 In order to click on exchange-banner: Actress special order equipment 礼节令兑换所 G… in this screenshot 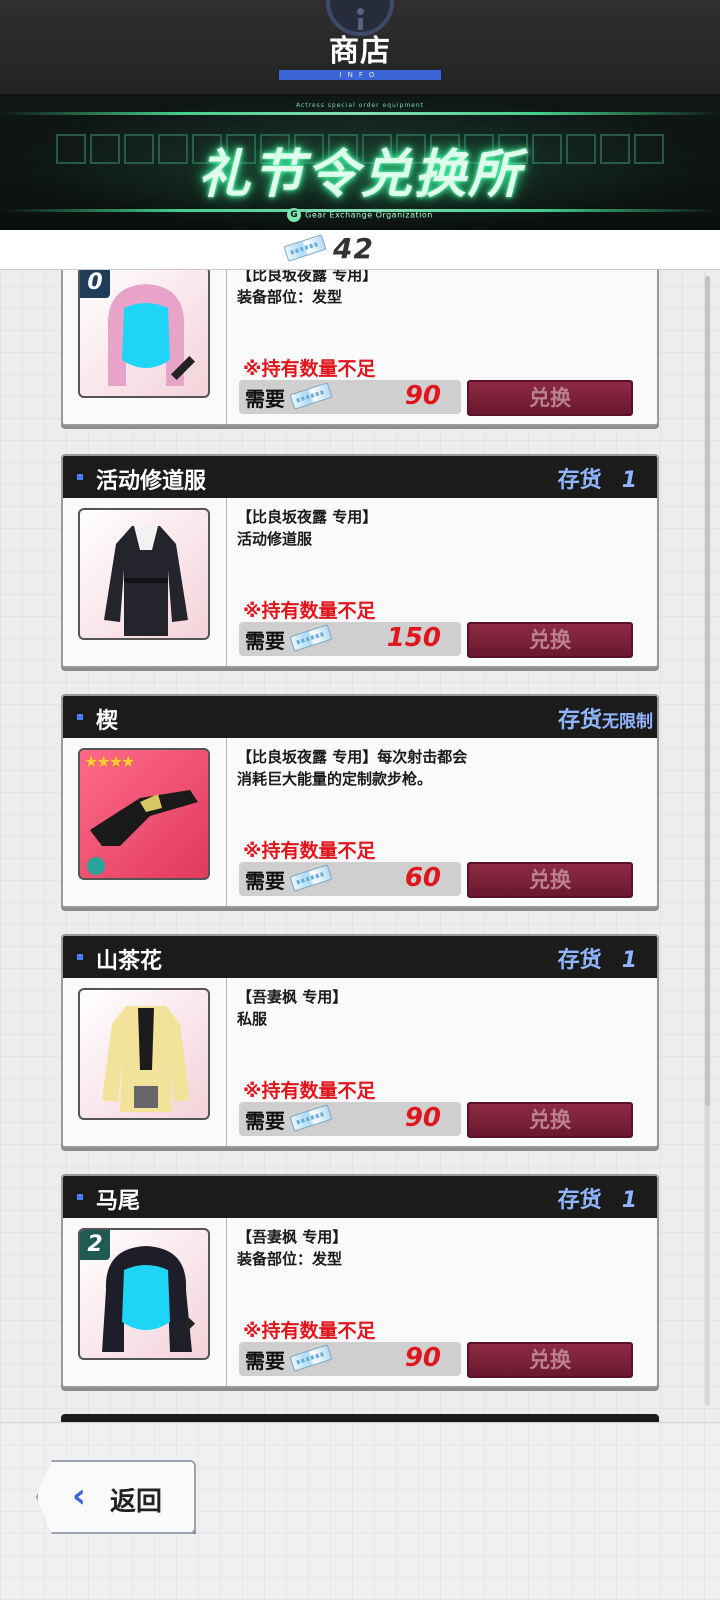, I will do `click(360, 163)`.